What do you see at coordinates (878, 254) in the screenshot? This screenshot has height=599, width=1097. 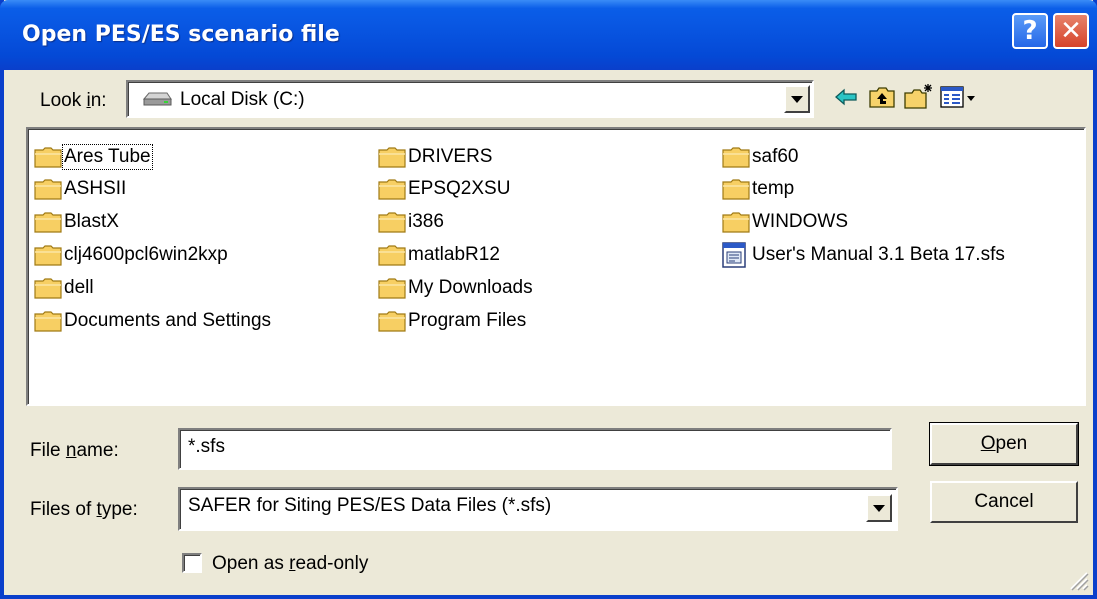 I see `list-item-label: User's Manual 3.1 Beta 17.sfs` at bounding box center [878, 254].